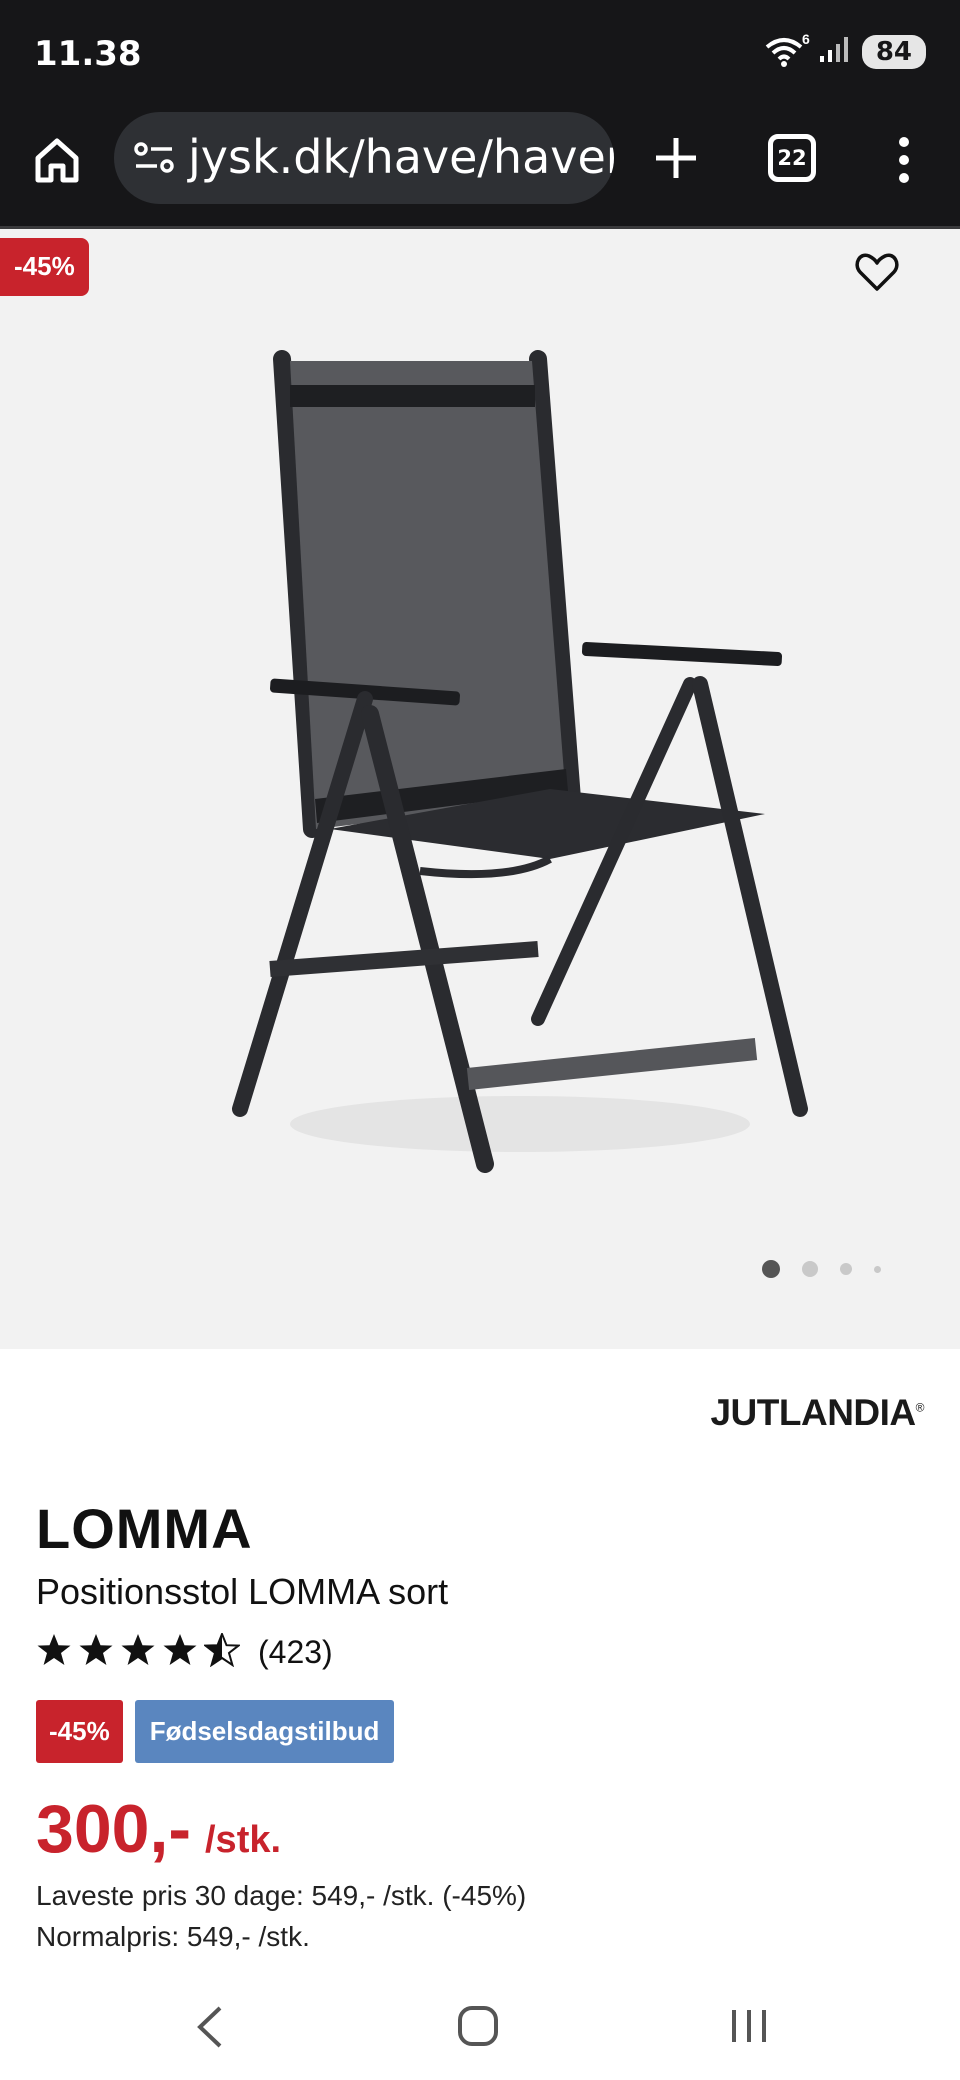 Image resolution: width=960 pixels, height=2080 pixels. I want to click on new-tab-icon, so click(676, 158).